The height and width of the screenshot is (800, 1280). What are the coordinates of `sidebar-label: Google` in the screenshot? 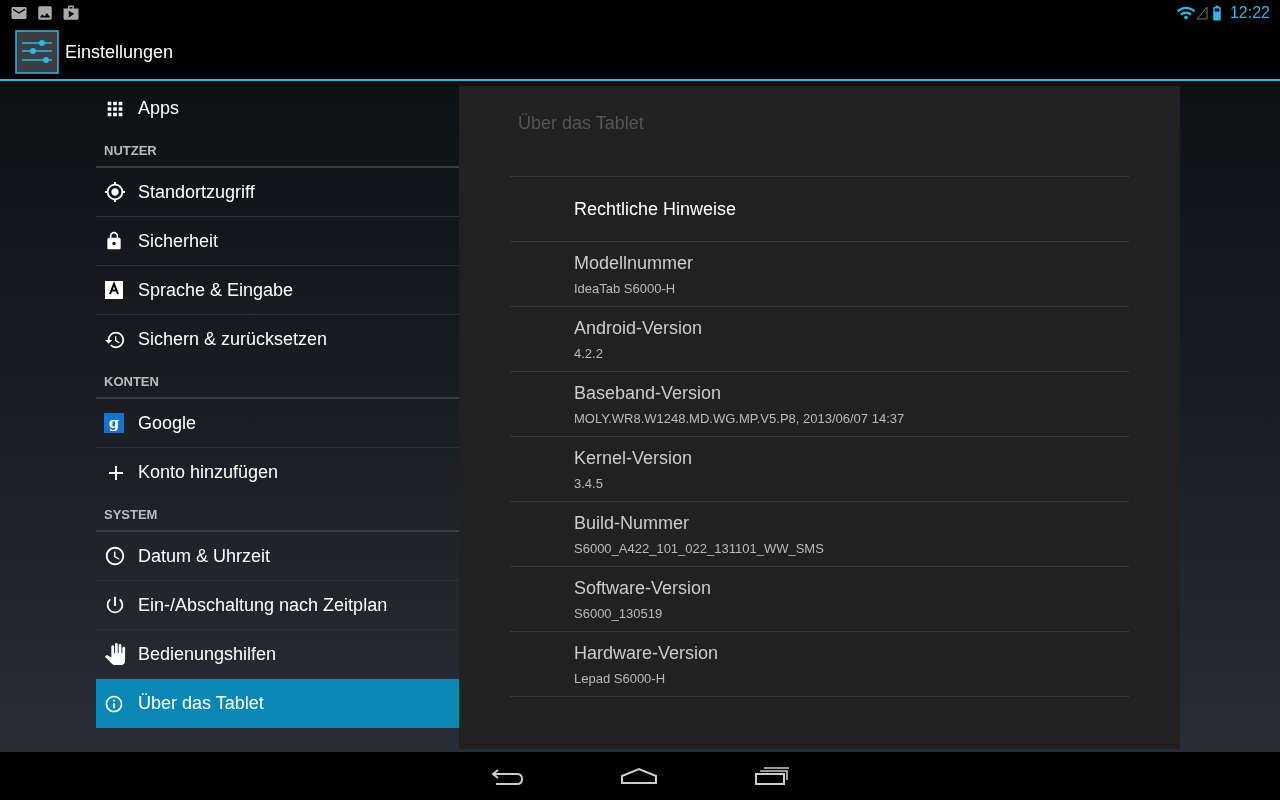 It's located at (167, 423).